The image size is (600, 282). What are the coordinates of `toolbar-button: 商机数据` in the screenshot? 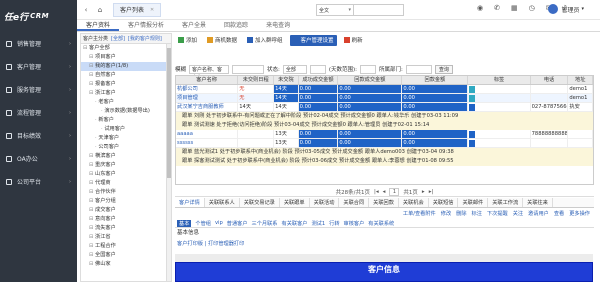 It's located at (222, 40).